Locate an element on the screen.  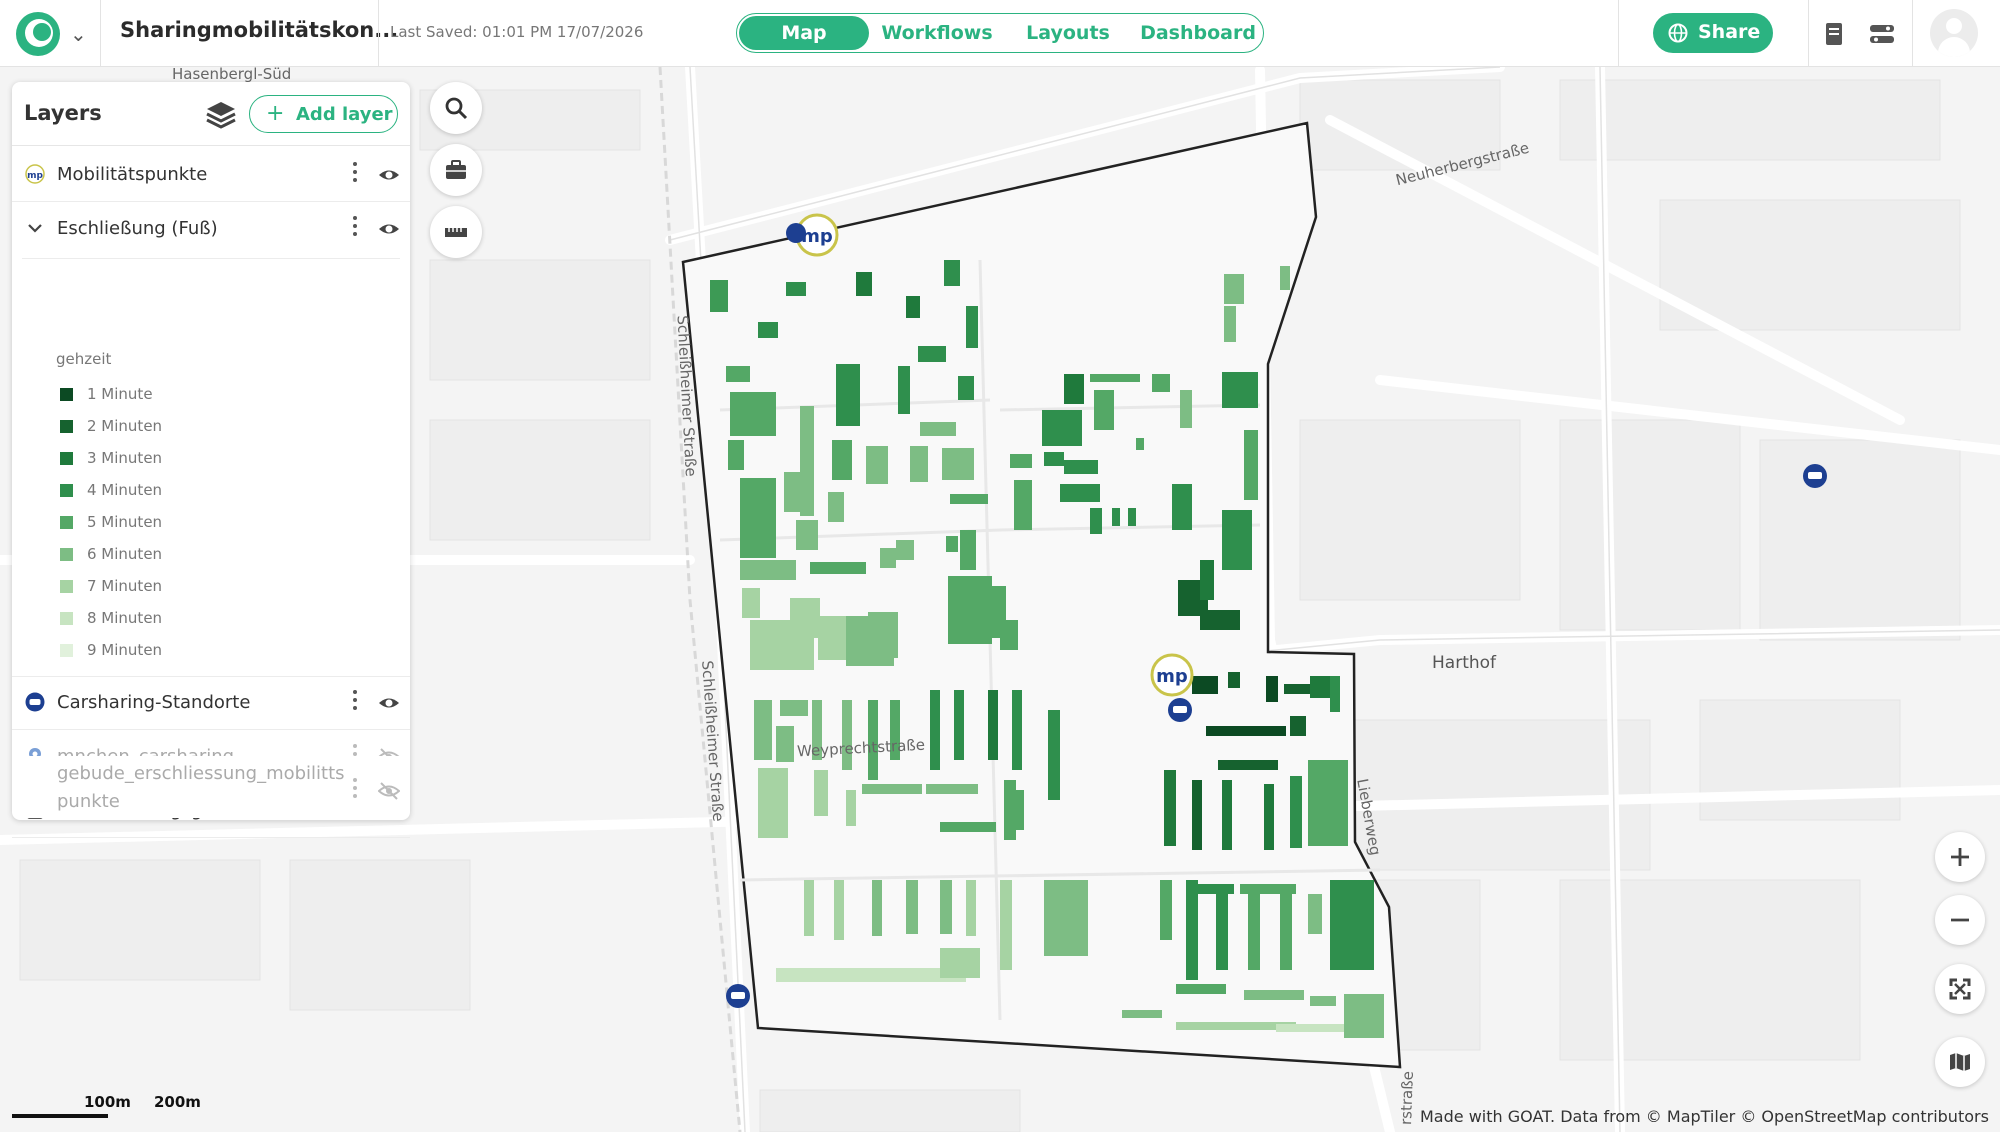
share-button: Share is located at coordinates (1713, 33).